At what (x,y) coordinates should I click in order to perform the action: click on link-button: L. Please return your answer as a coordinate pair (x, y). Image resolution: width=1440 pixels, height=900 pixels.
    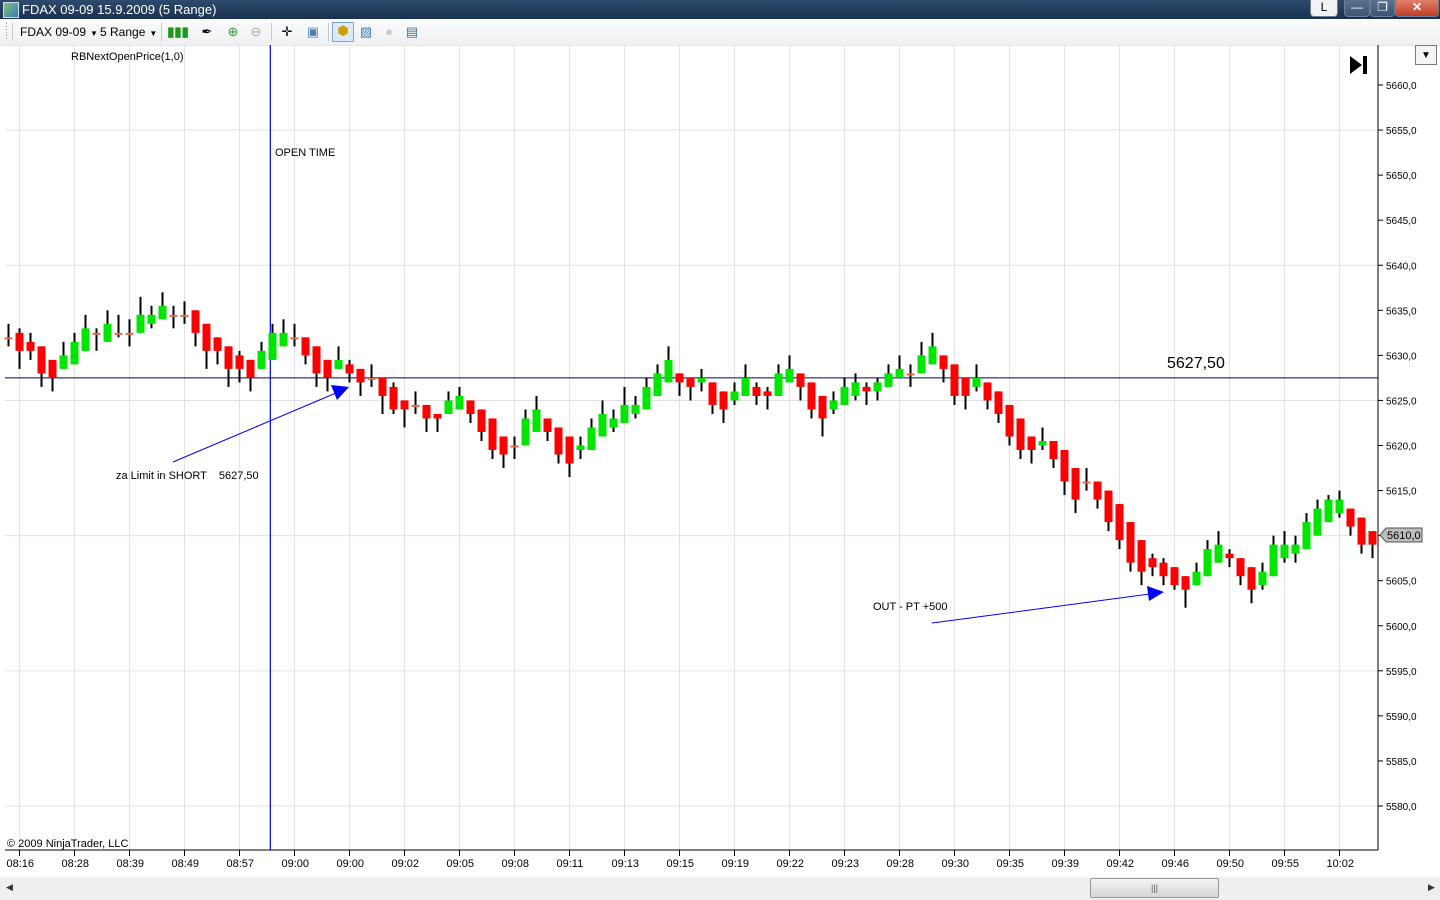
    Looking at the image, I should click on (1324, 8).